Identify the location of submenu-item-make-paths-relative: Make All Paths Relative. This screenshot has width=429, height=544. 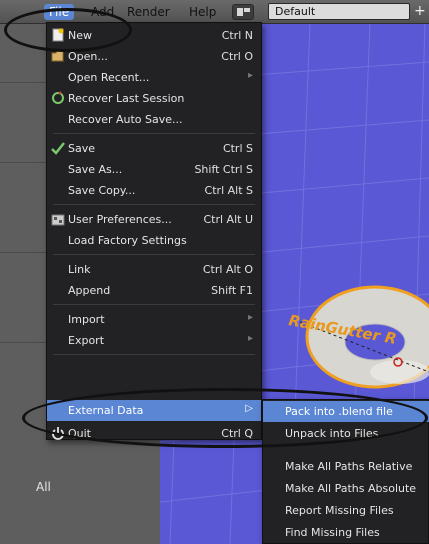
(346, 466).